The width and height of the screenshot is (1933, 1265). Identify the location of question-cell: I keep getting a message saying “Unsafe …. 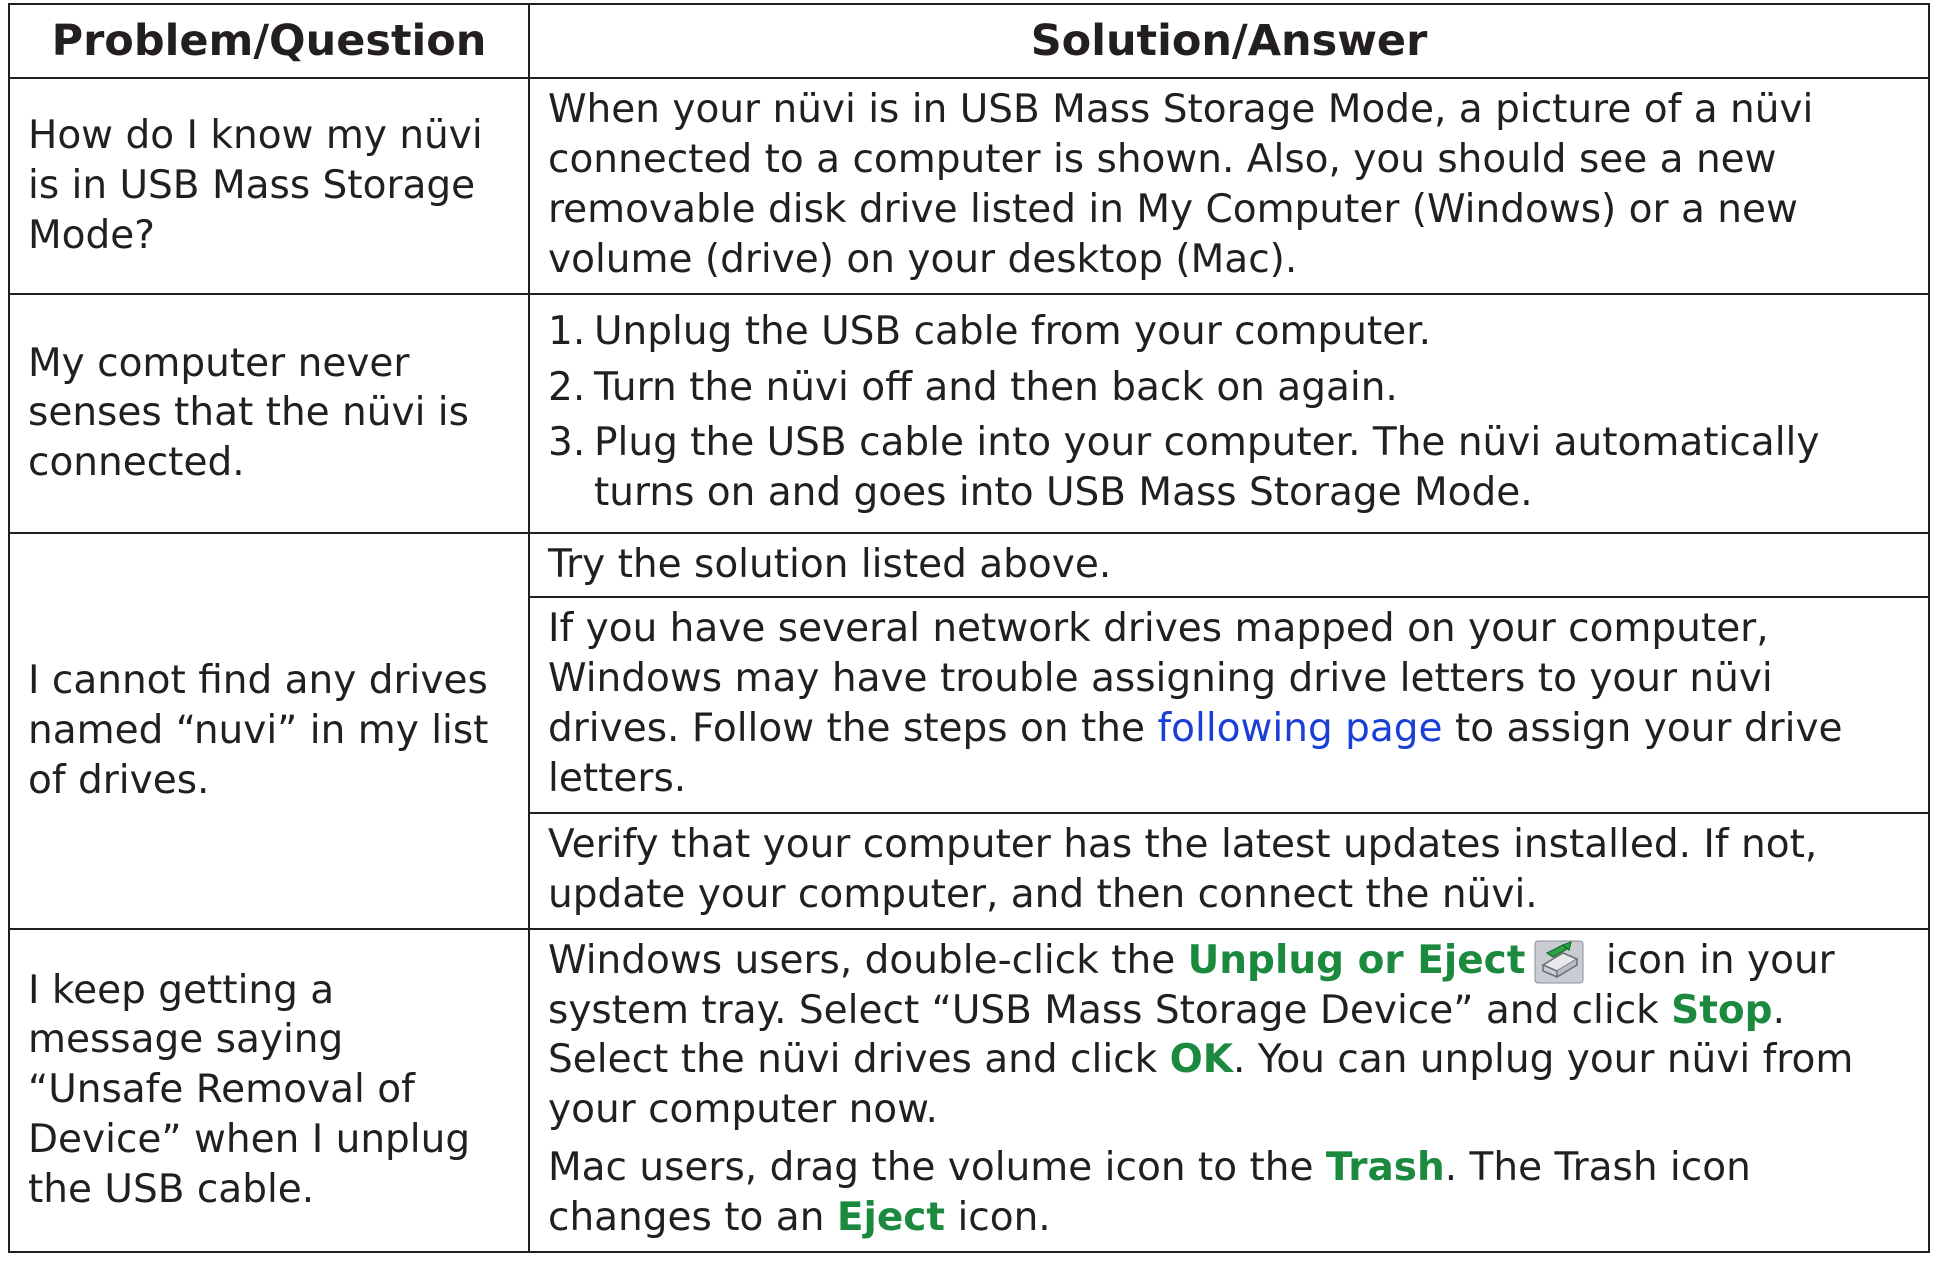
(269, 1090).